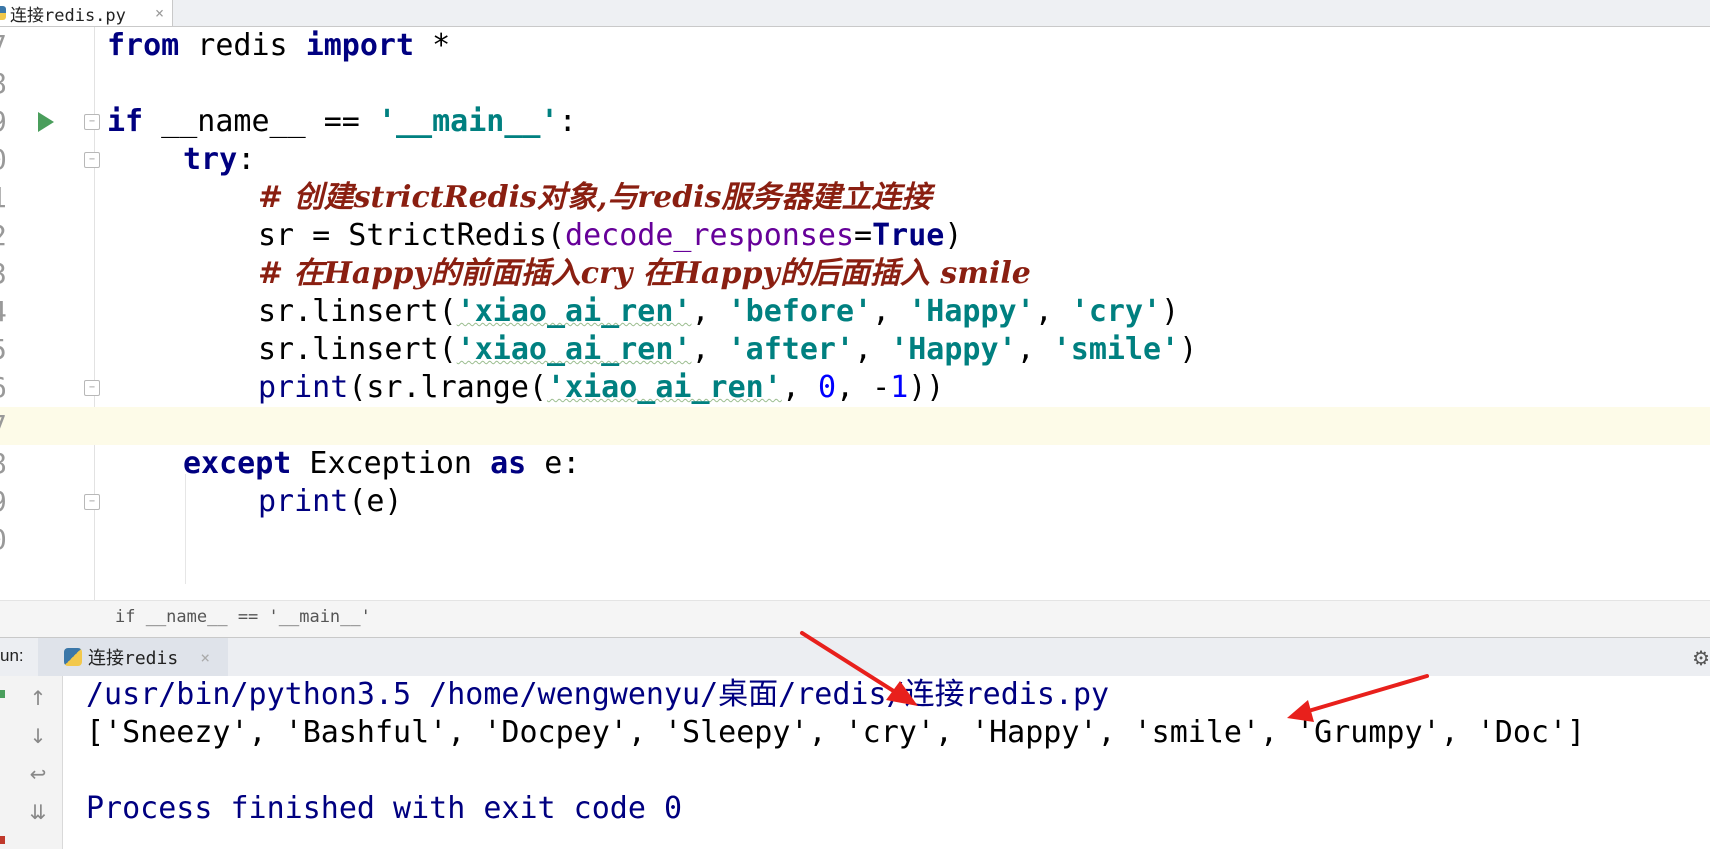 This screenshot has height=849, width=1710. Describe the element at coordinates (10, 350) in the screenshot. I see `line-number: 5` at that location.